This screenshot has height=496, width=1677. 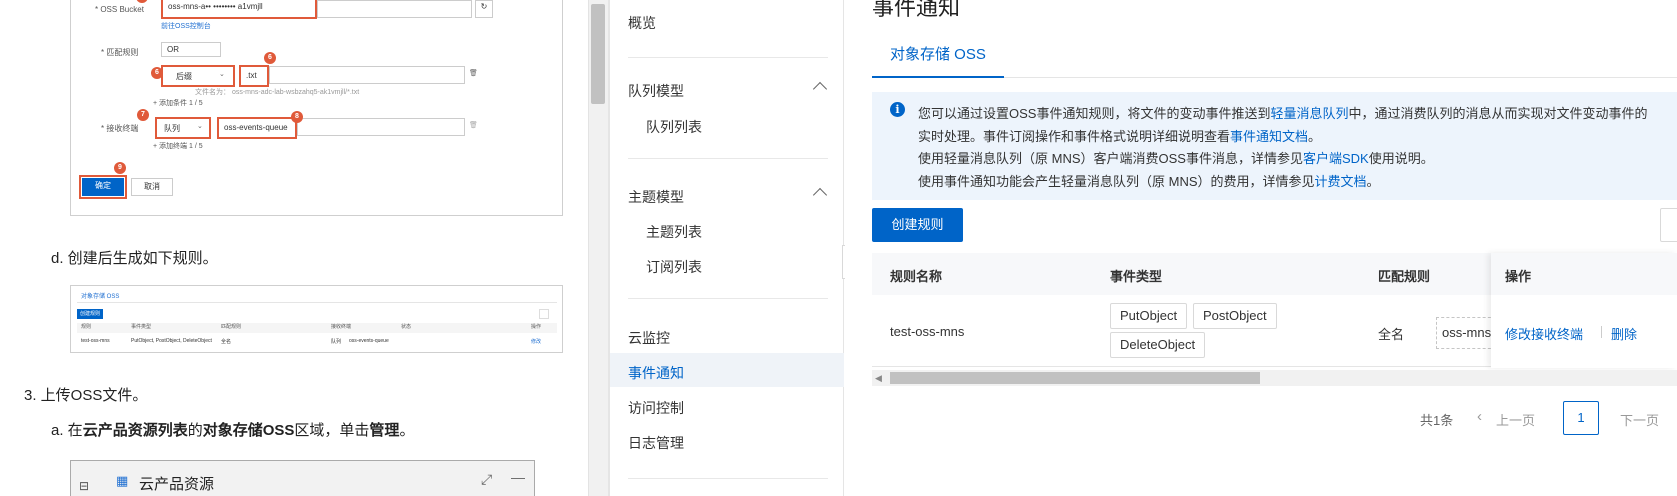 What do you see at coordinates (536, 327) in the screenshot?
I see `thumb-th: 操作` at bounding box center [536, 327].